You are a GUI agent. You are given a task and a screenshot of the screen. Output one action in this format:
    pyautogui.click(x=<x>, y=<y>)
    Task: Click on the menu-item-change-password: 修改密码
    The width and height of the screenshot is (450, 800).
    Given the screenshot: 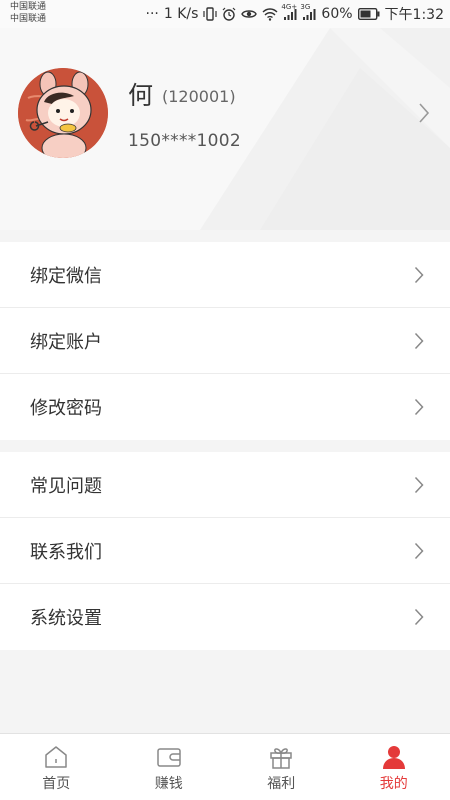 What is the action you would take?
    pyautogui.click(x=225, y=407)
    